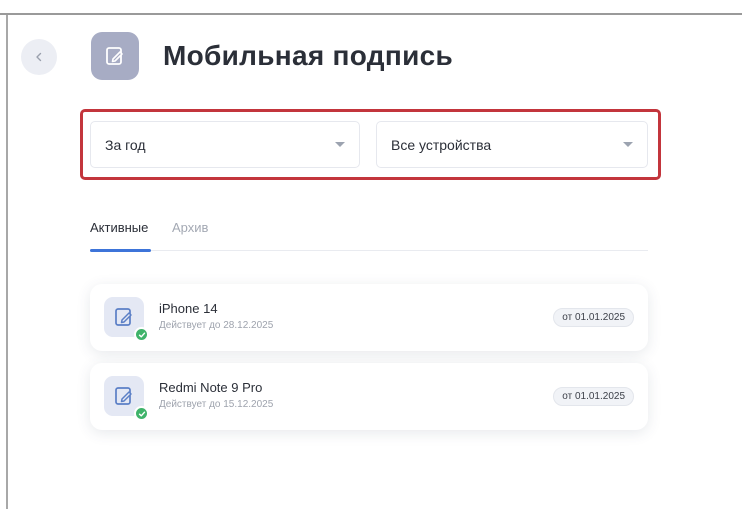 Image resolution: width=742 pixels, height=509 pixels. What do you see at coordinates (188, 308) in the screenshot?
I see `device-name: iPhone 14` at bounding box center [188, 308].